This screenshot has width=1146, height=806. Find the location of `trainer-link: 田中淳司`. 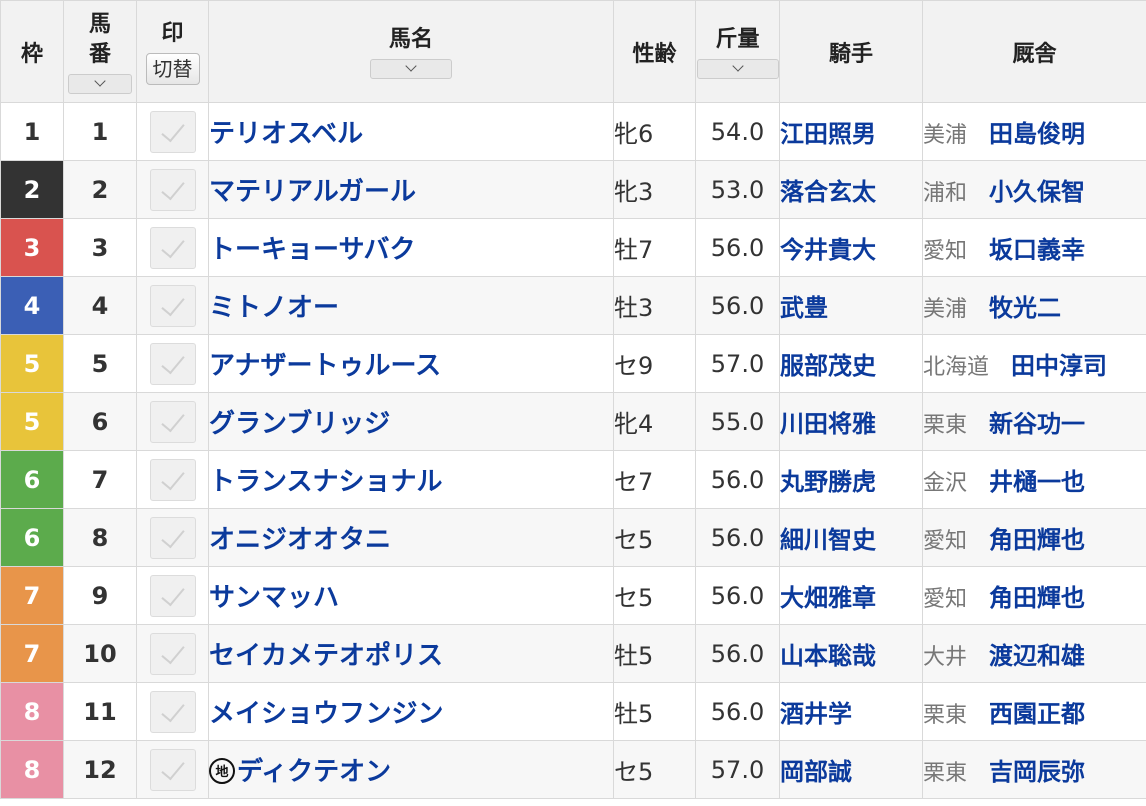

trainer-link: 田中淳司 is located at coordinates (1059, 366).